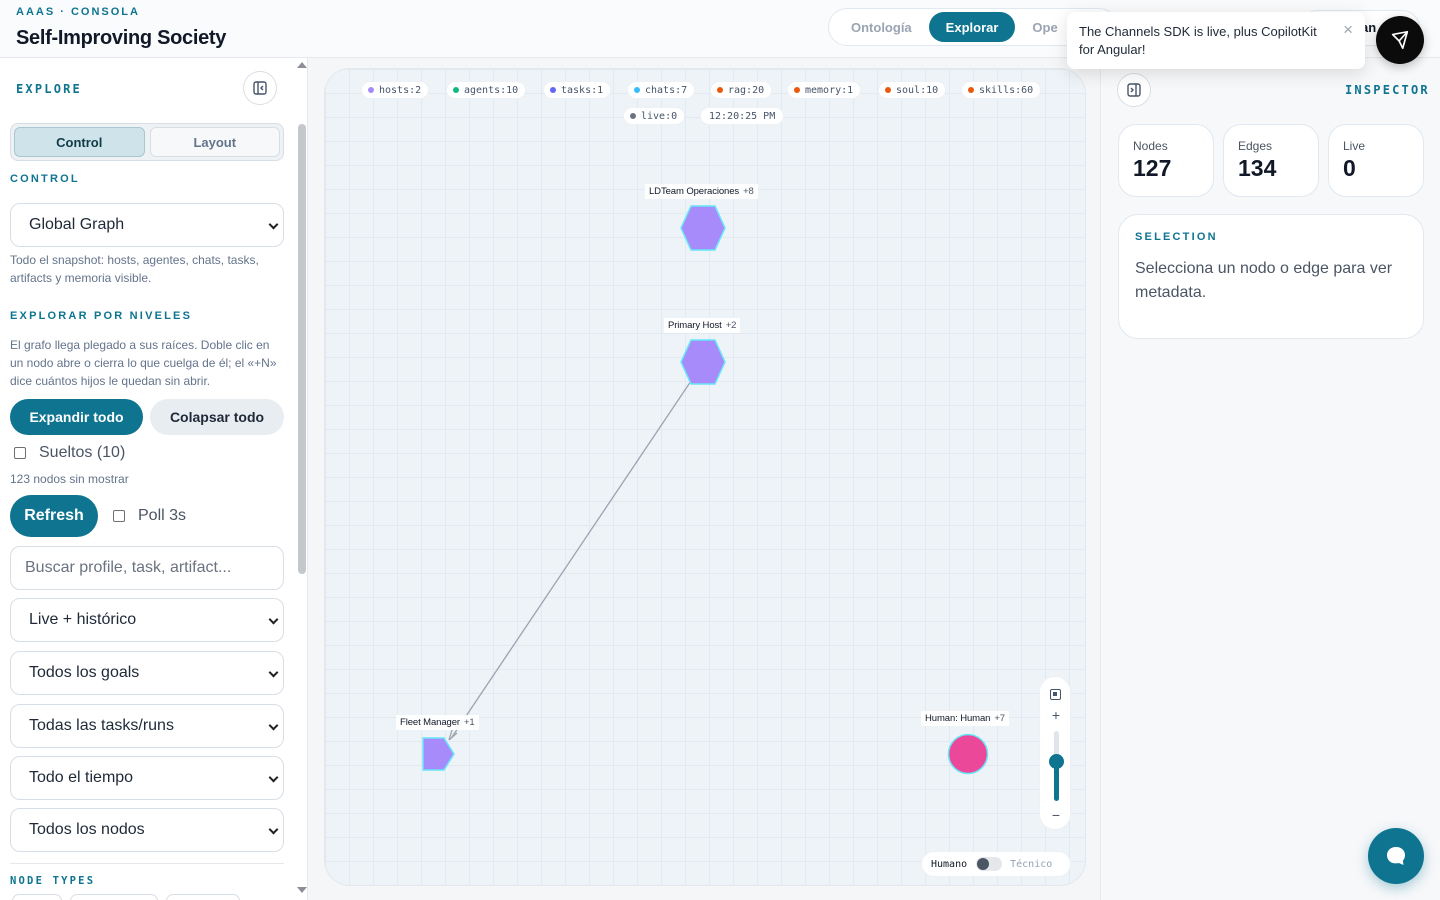 The width and height of the screenshot is (1440, 900). Describe the element at coordinates (1055, 694) in the screenshot. I see `fit-view-icon` at that location.